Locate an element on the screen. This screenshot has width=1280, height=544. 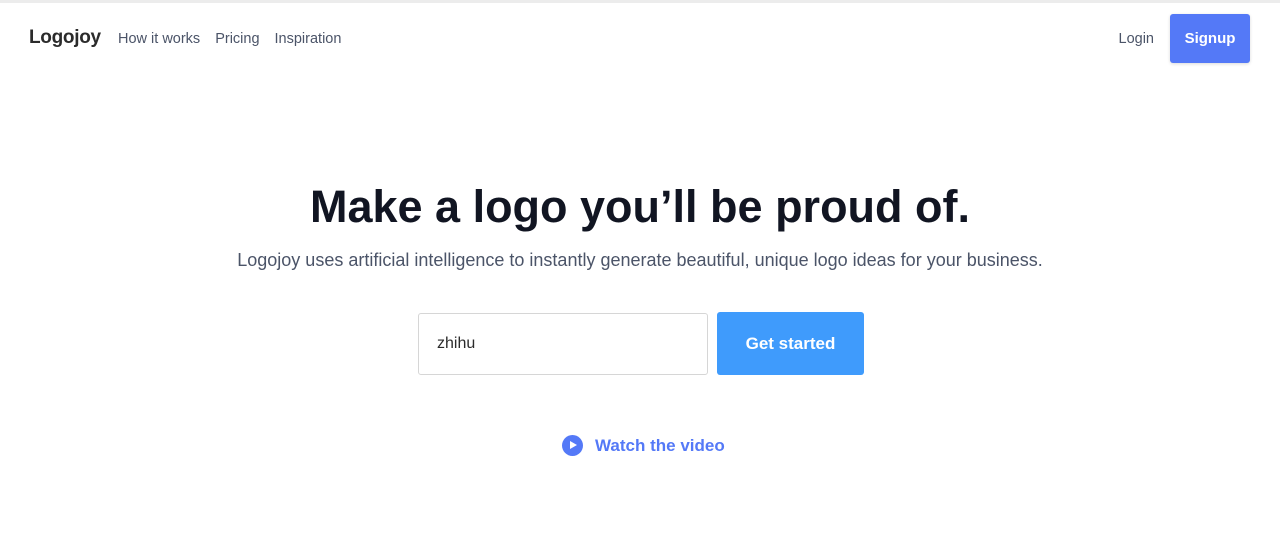
hero-title: Make a logo you’ll be proud of. is located at coordinates (640, 206).